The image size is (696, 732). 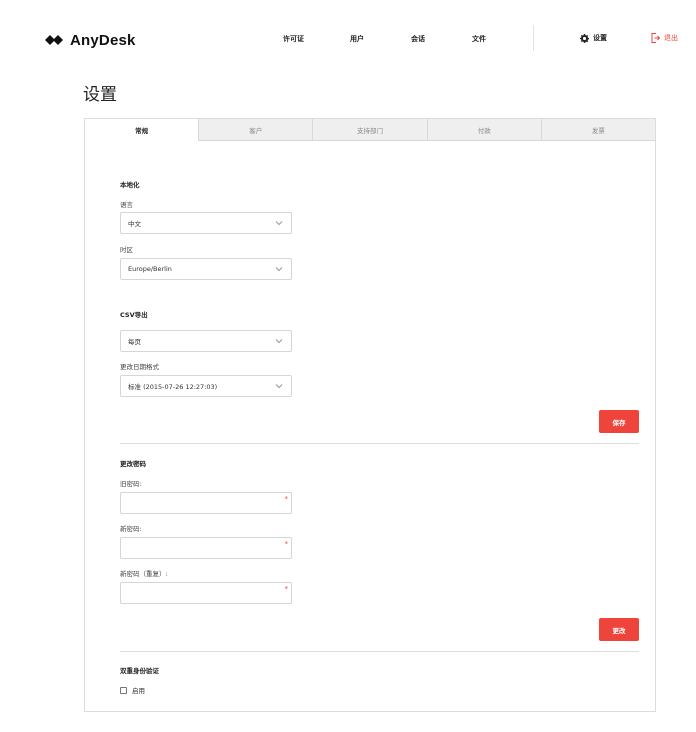 I want to click on tab-general: 常规, so click(x=142, y=130).